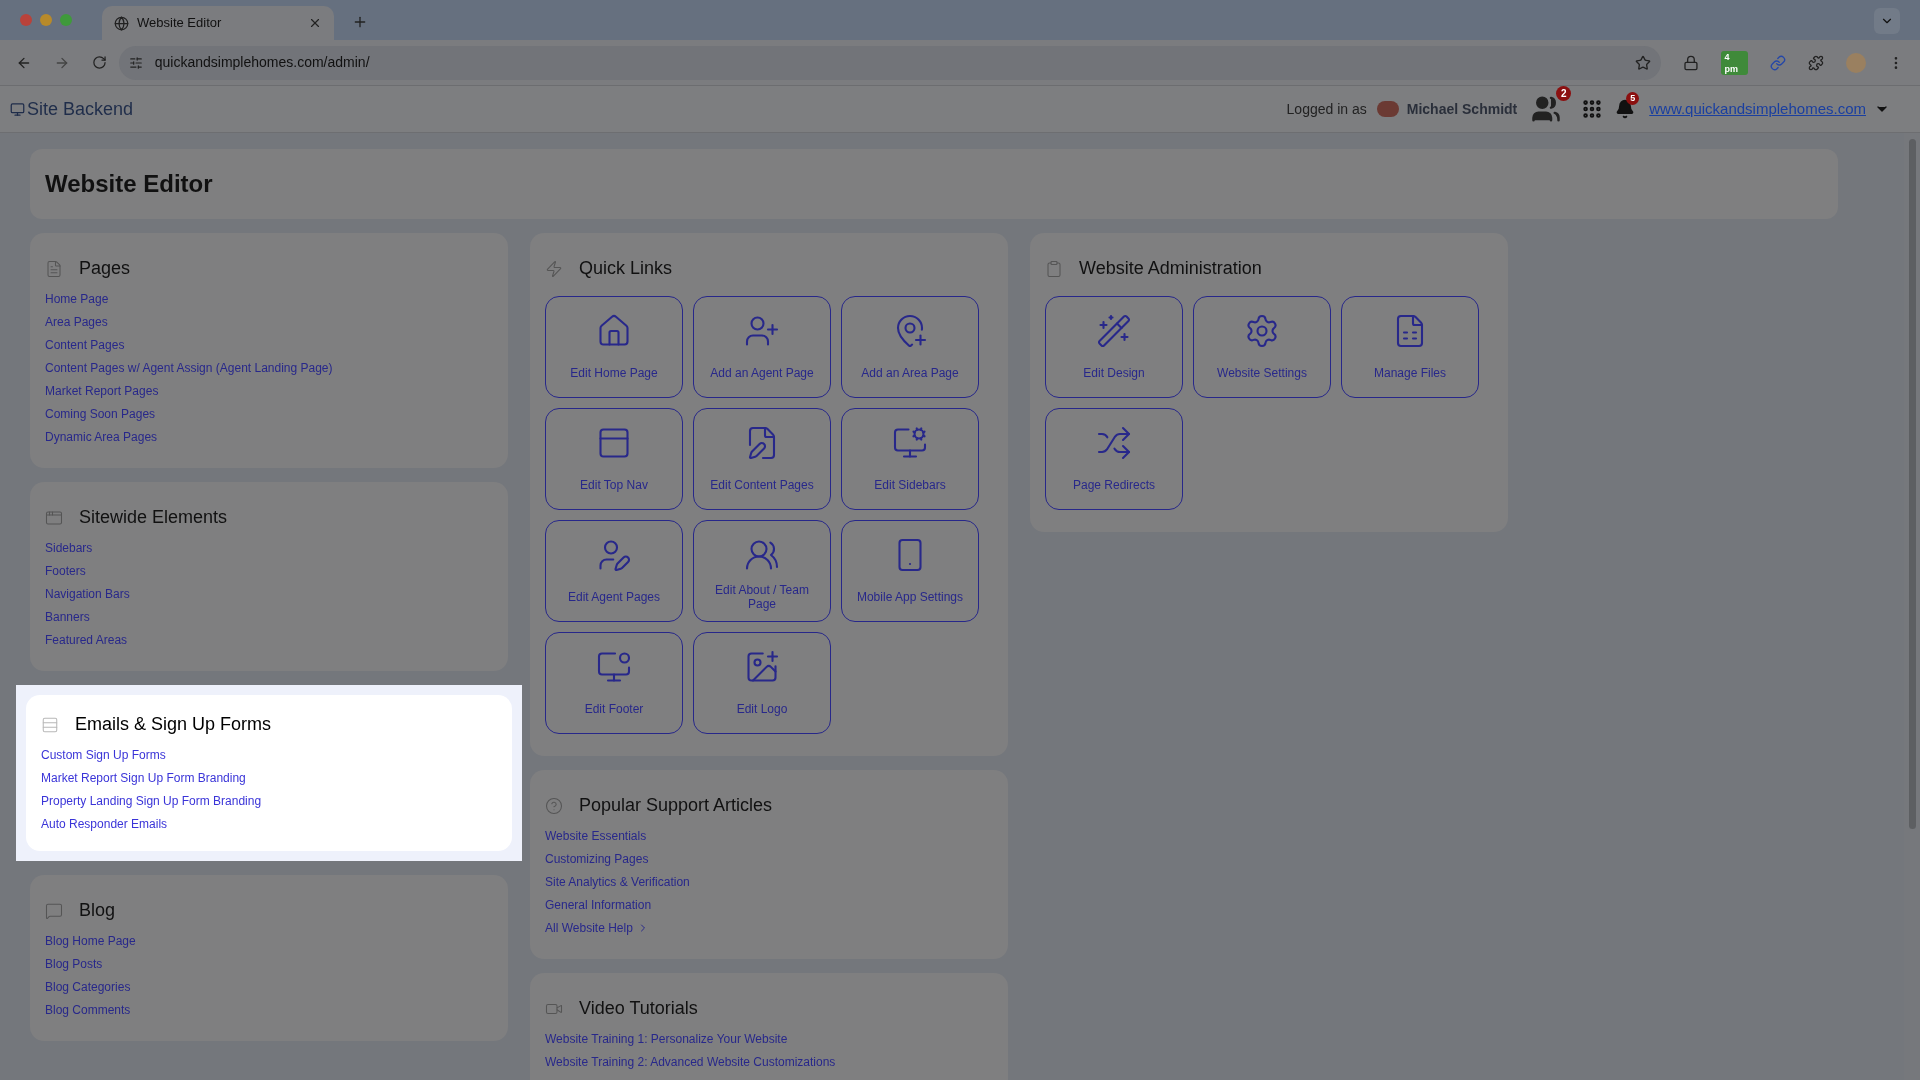 Image resolution: width=1920 pixels, height=1080 pixels. I want to click on section-link: Blog Categories, so click(88, 987).